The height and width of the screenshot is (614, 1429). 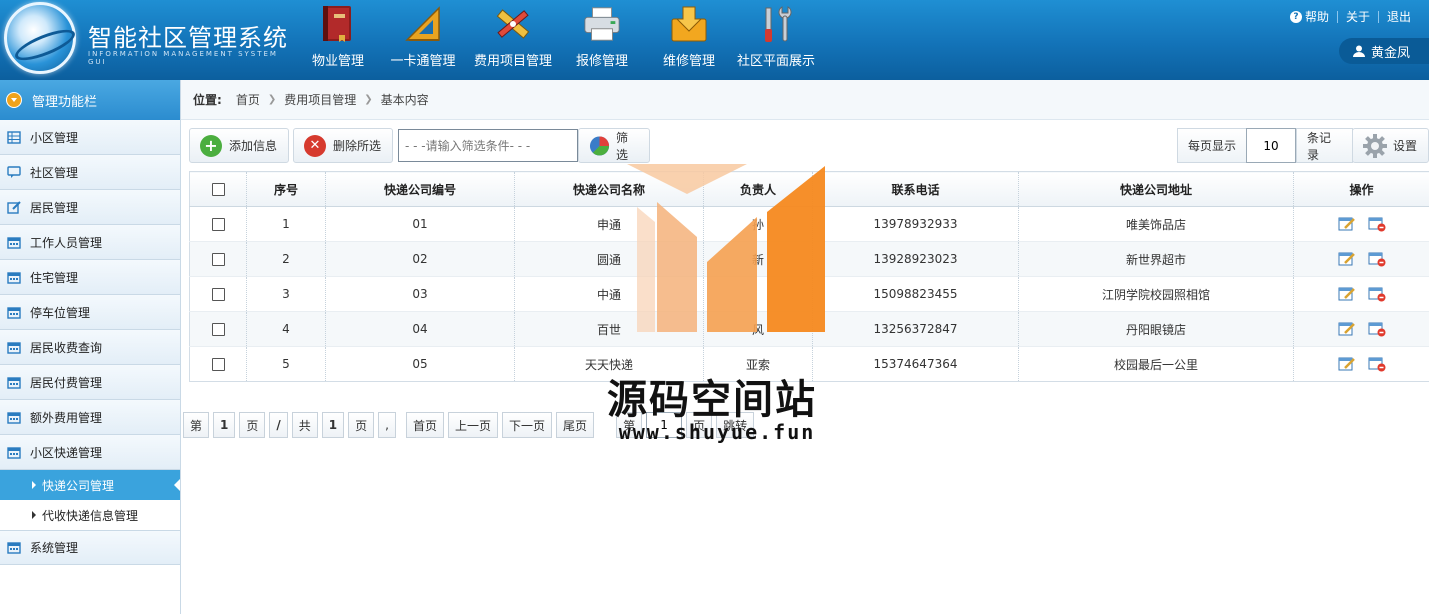 I want to click on jump-button: 跳转, so click(x=735, y=425).